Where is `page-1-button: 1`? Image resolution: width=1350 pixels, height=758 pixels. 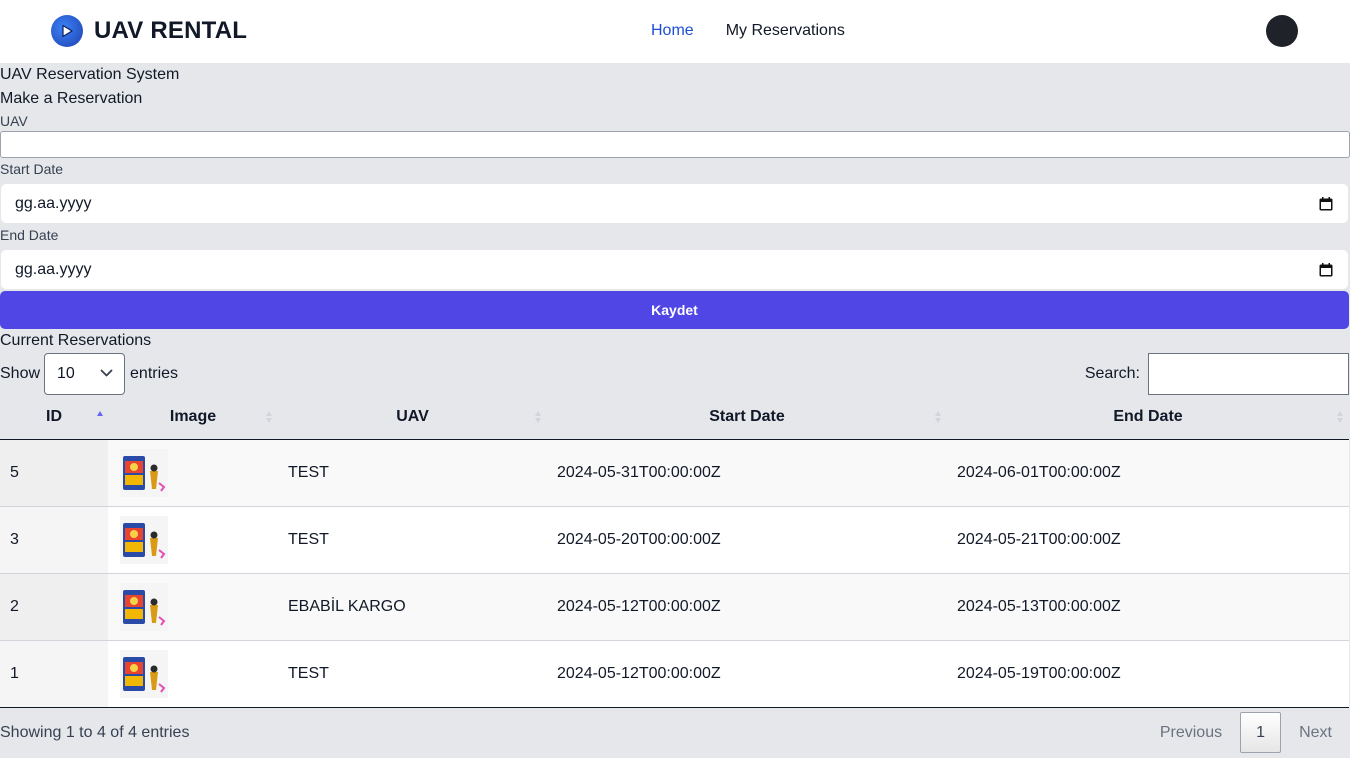 page-1-button: 1 is located at coordinates (1261, 732).